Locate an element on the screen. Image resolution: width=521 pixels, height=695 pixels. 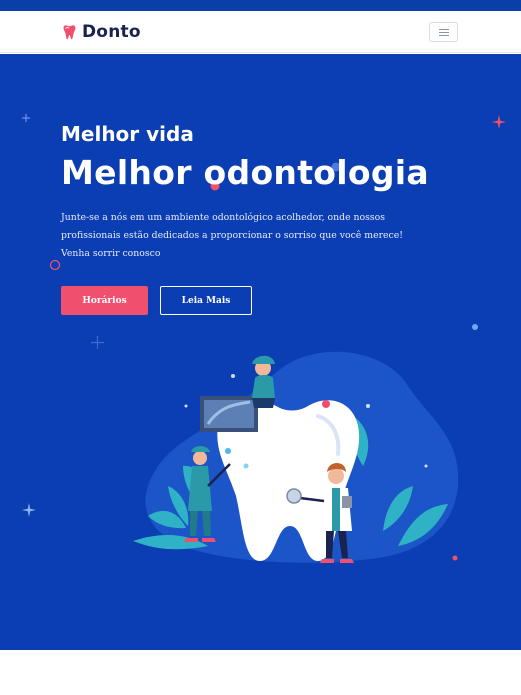
hero-title: Melhor odontologia is located at coordinates (245, 172).